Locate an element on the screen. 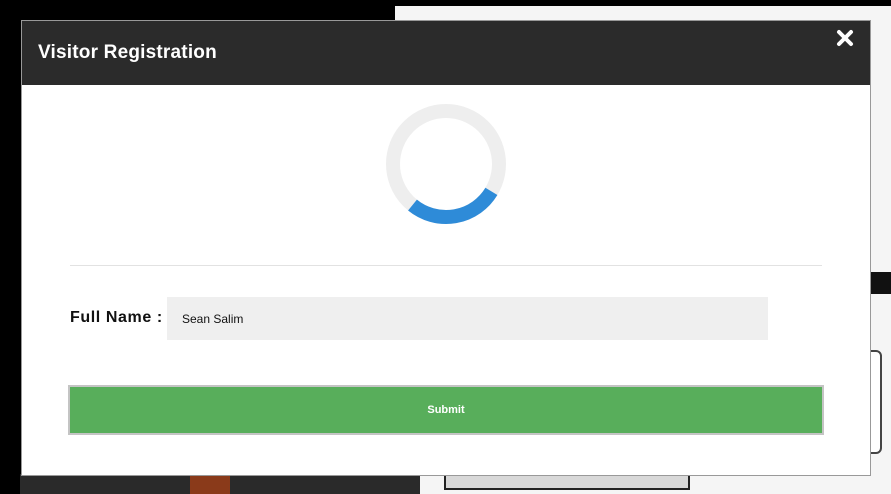 The width and height of the screenshot is (891, 494). submit-button: Submit is located at coordinates (446, 410).